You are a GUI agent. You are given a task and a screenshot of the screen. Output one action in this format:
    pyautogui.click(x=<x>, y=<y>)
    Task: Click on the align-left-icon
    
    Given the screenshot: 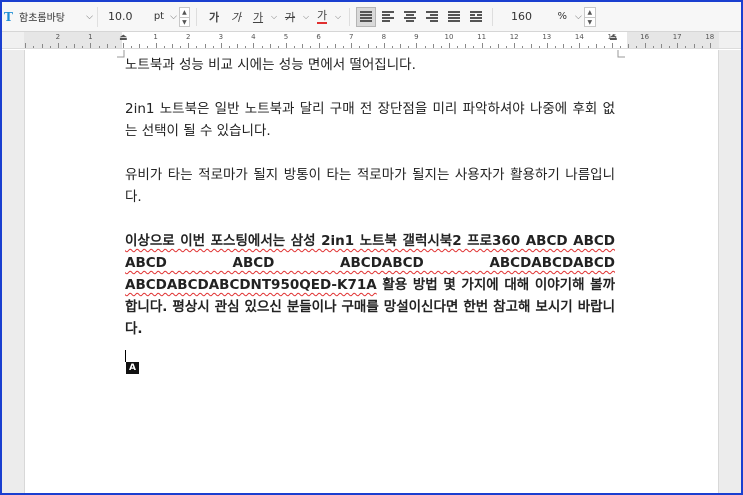 What is the action you would take?
    pyautogui.click(x=388, y=16)
    